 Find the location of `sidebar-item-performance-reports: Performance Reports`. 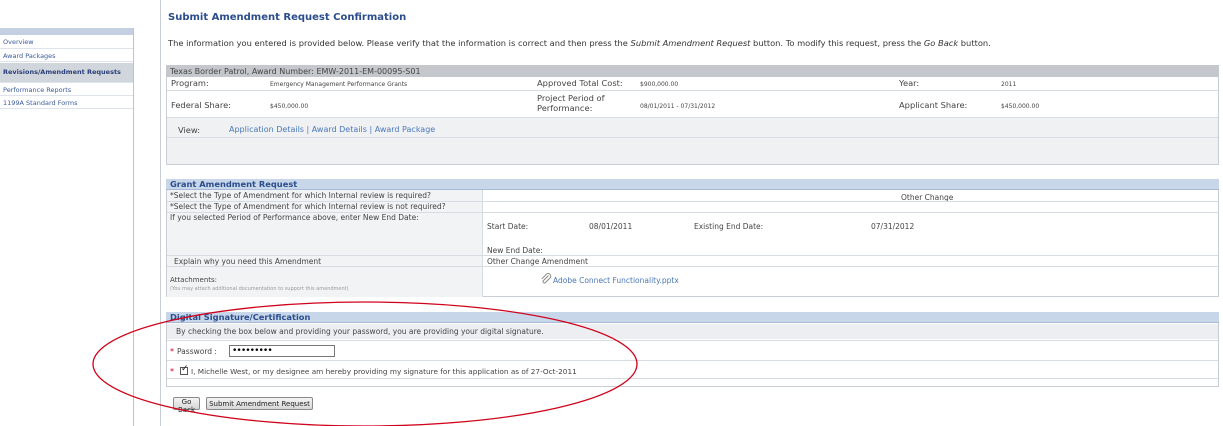

sidebar-item-performance-reports: Performance Reports is located at coordinates (66, 90).